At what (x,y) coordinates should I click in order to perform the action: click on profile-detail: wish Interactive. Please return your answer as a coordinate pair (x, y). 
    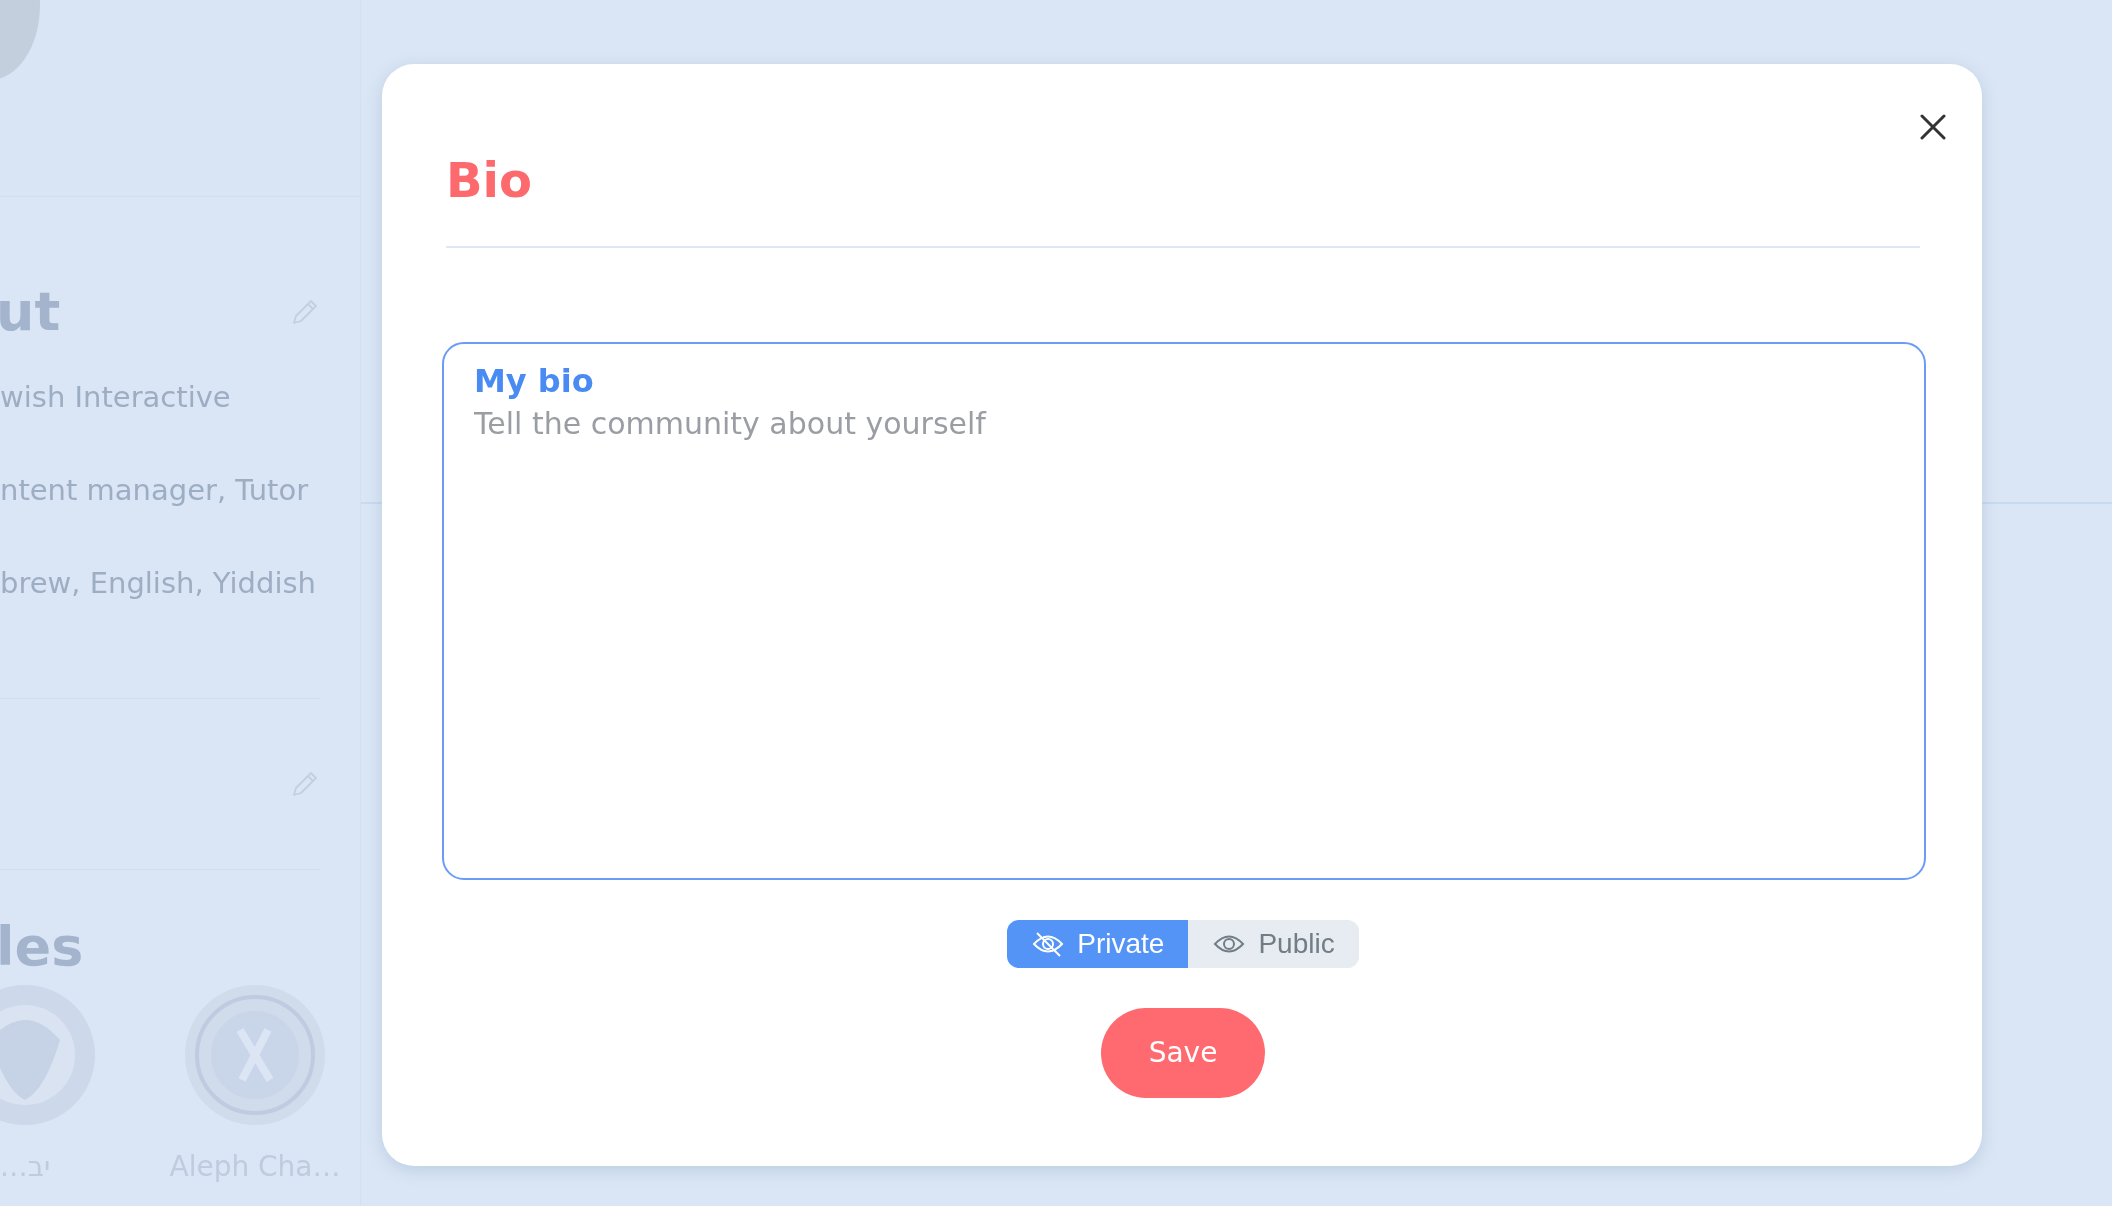
    Looking at the image, I should click on (116, 397).